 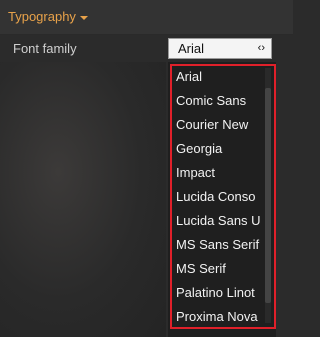 I want to click on select-arrow-icon: ‹›, so click(x=261, y=48).